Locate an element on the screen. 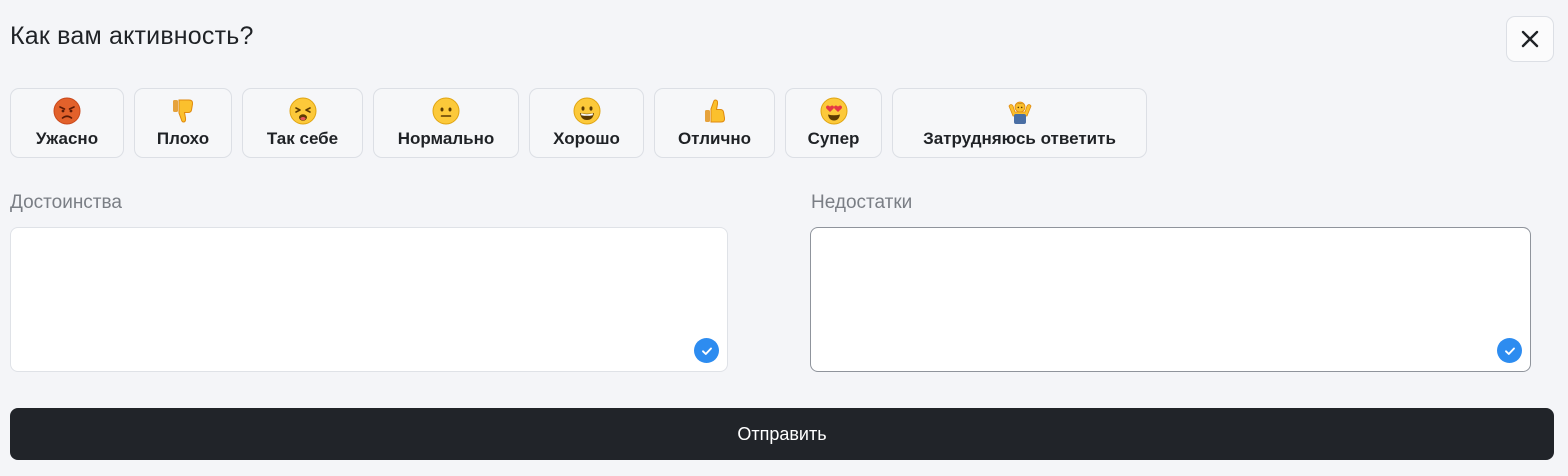 Image resolution: width=1568 pixels, height=476 pixels. heart-eyes-face-icon is located at coordinates (834, 111).